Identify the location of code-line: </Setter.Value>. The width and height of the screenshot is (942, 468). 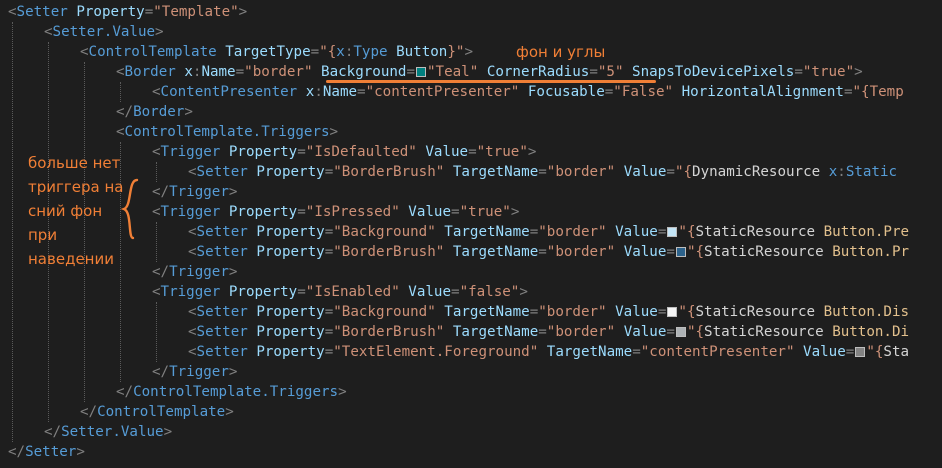
(108, 432).